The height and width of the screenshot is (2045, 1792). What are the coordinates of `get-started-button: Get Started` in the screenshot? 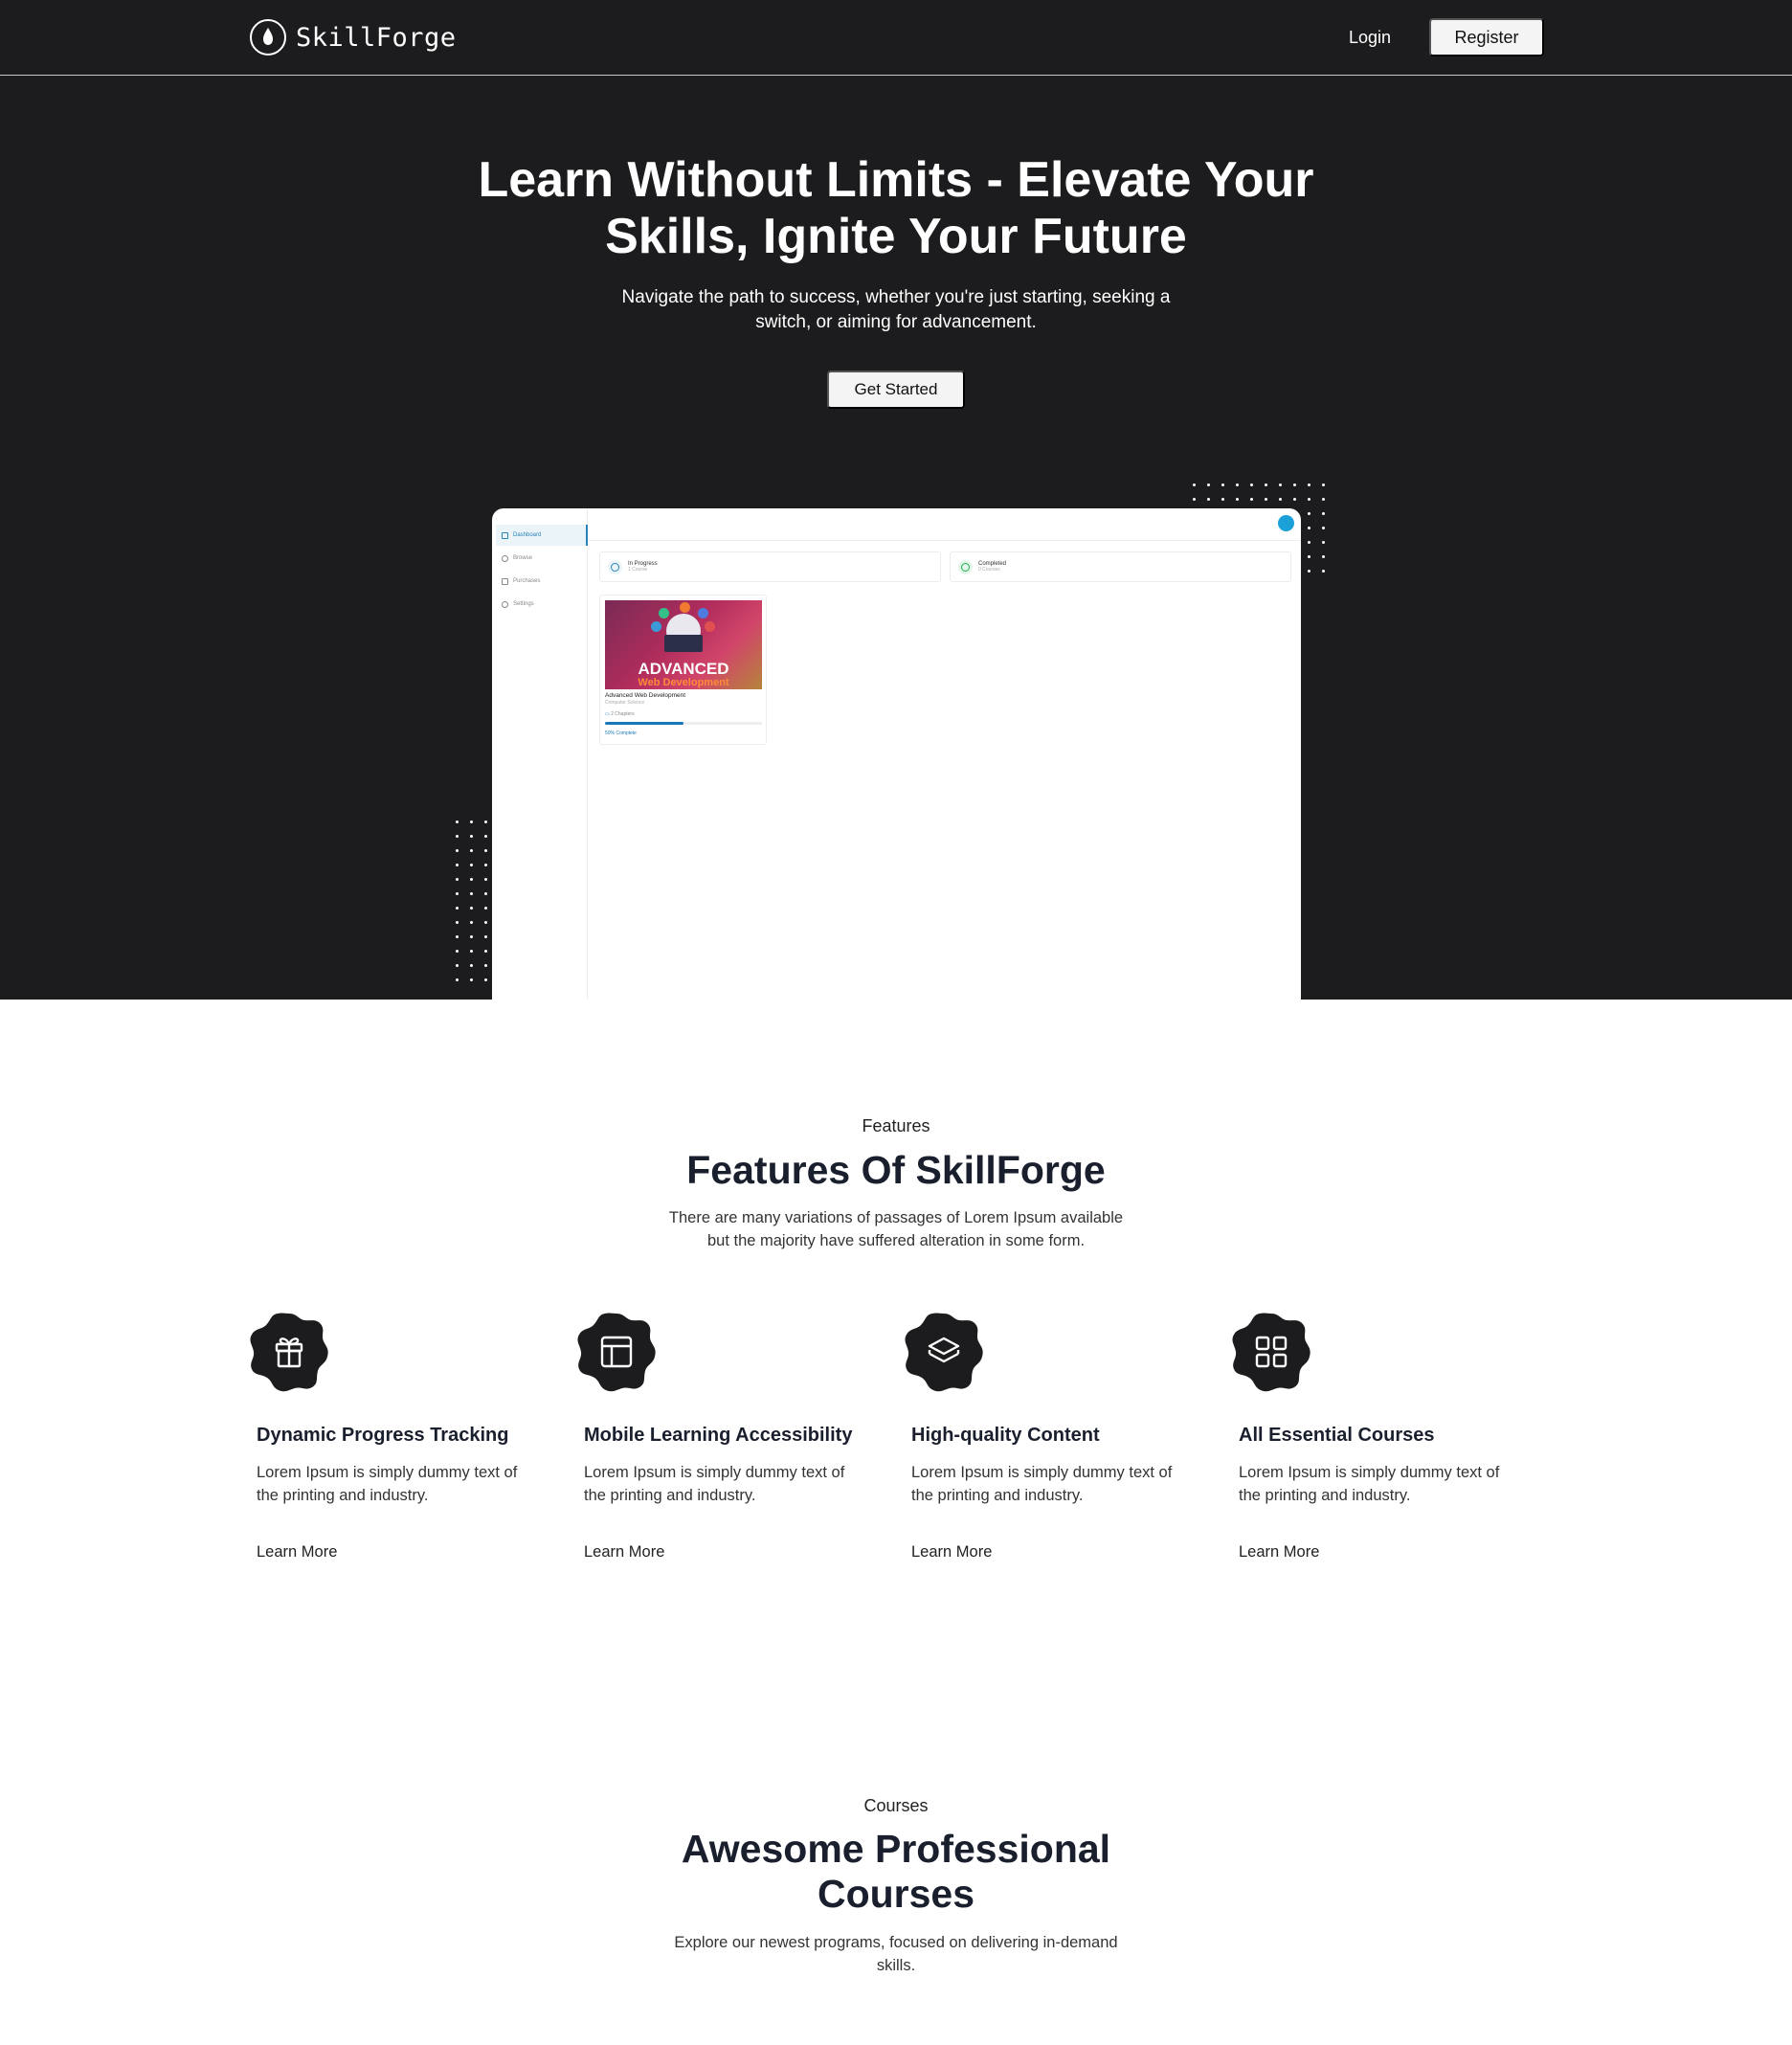 It's located at (896, 390).